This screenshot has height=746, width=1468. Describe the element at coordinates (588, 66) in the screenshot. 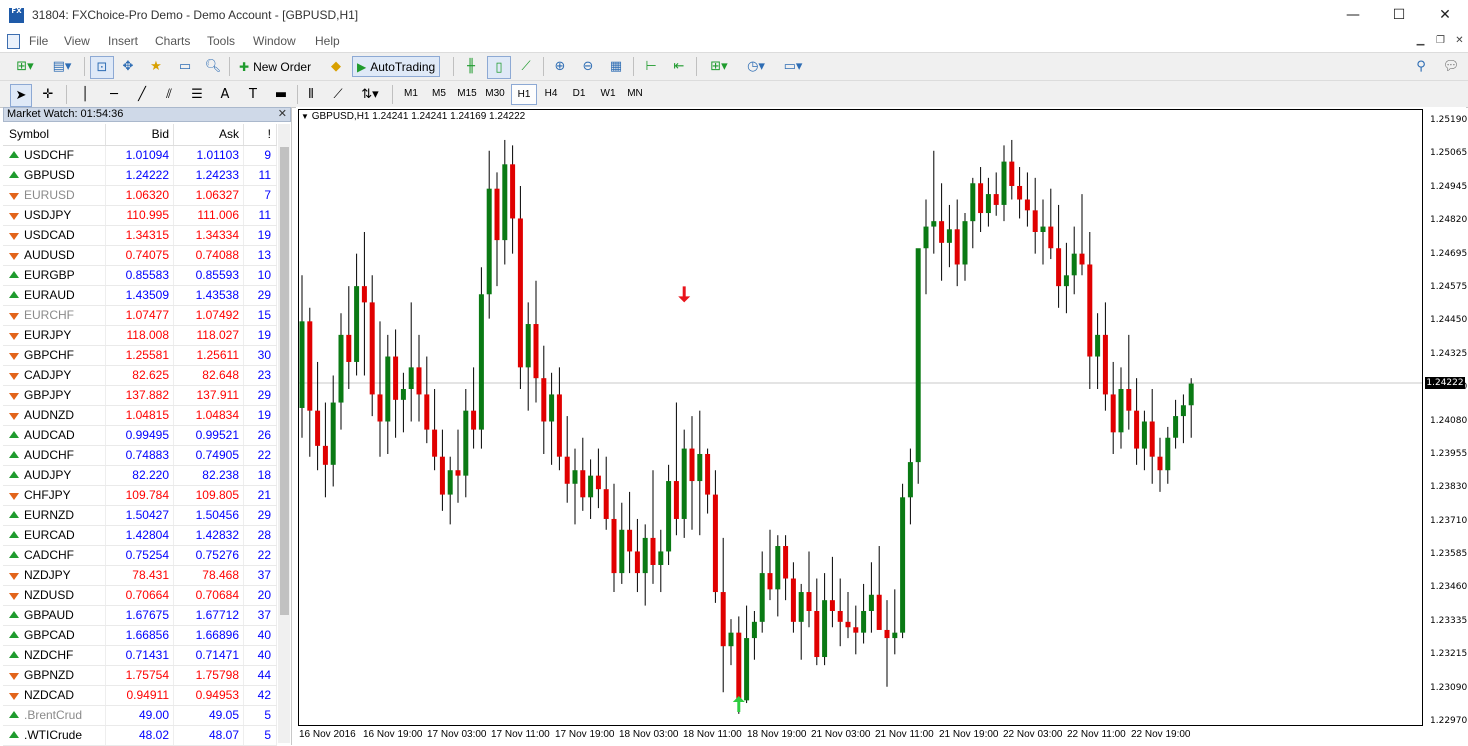

I see `zoom-out-button: ⊖` at that location.